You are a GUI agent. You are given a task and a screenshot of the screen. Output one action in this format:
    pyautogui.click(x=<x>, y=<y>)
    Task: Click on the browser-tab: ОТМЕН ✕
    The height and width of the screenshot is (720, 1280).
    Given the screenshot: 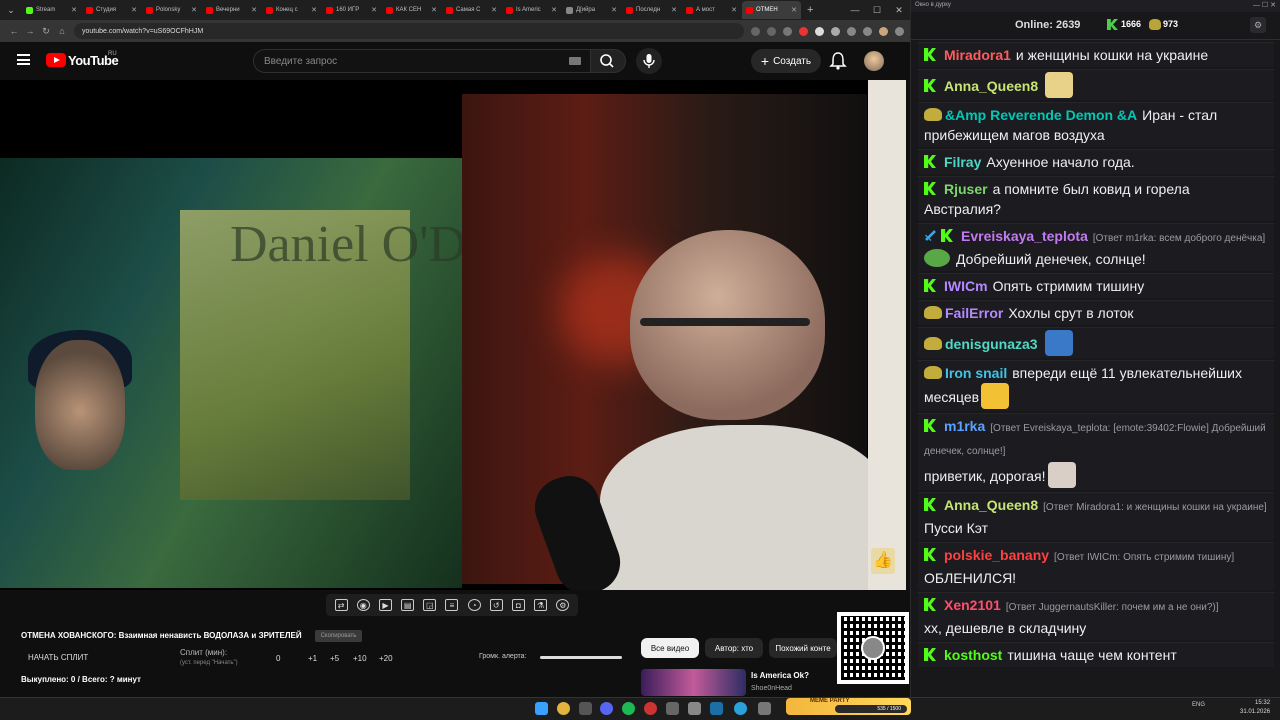 What is the action you would take?
    pyautogui.click(x=771, y=10)
    